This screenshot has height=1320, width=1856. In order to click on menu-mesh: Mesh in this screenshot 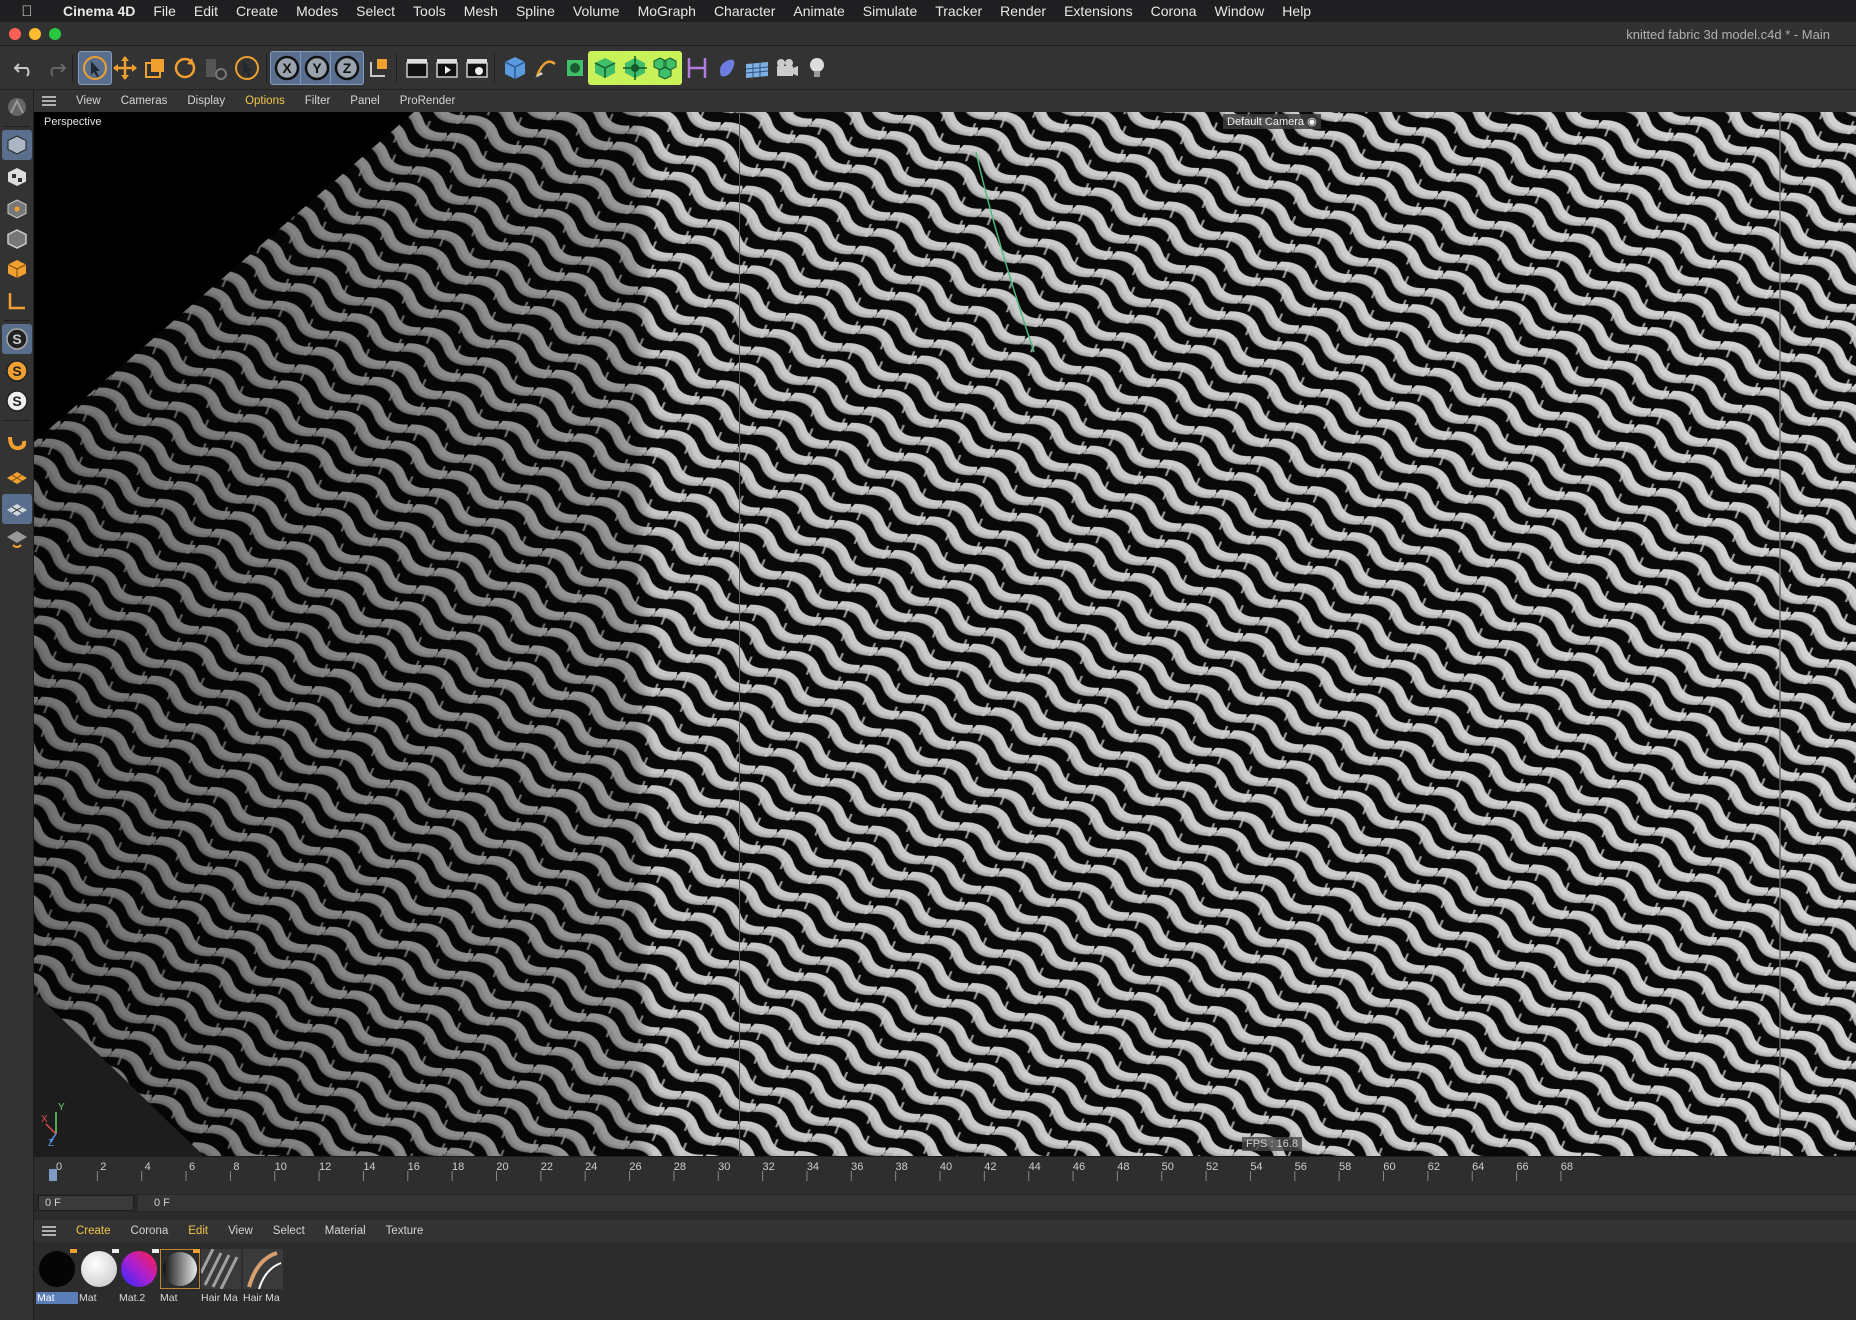, I will do `click(481, 11)`.